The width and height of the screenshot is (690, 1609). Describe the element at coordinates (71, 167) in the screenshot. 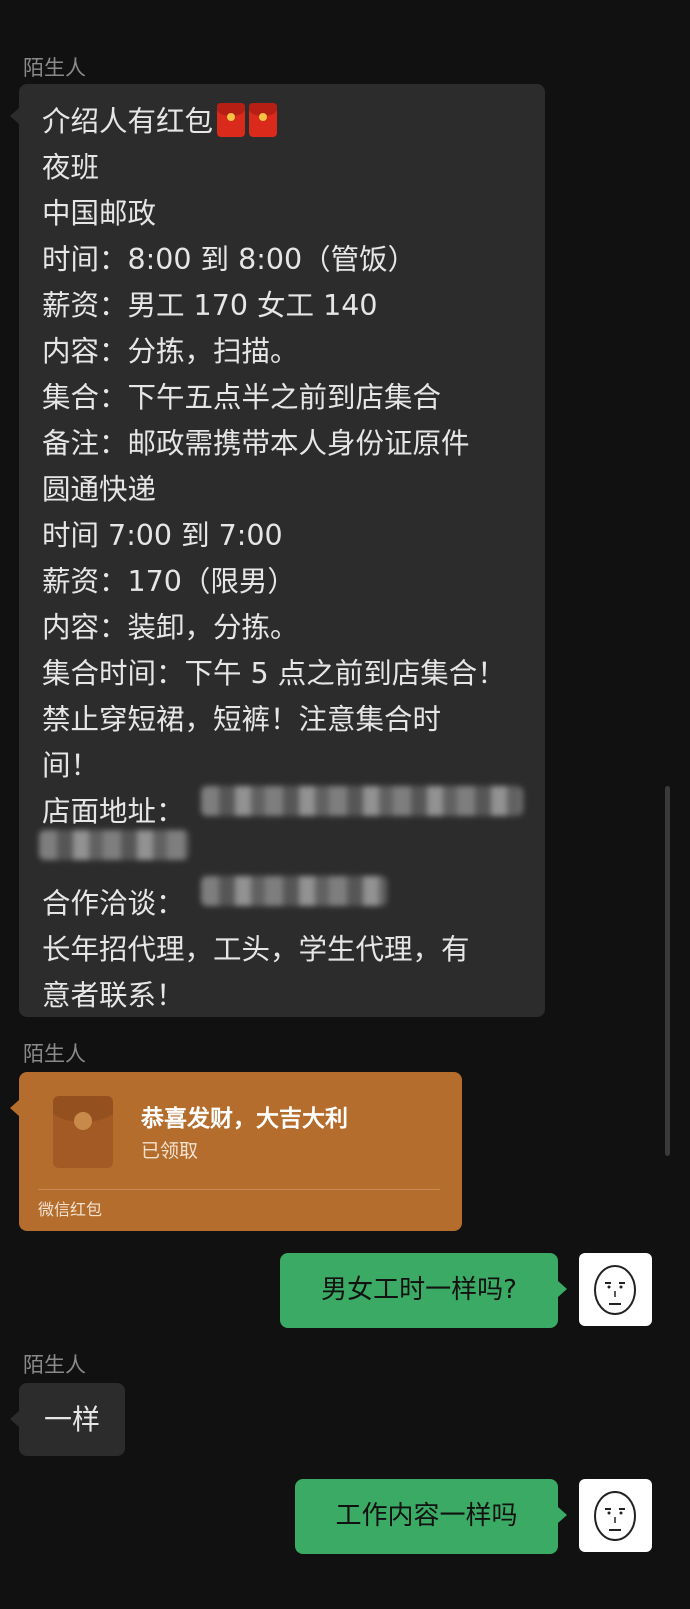

I see `message-line: 夜班` at that location.